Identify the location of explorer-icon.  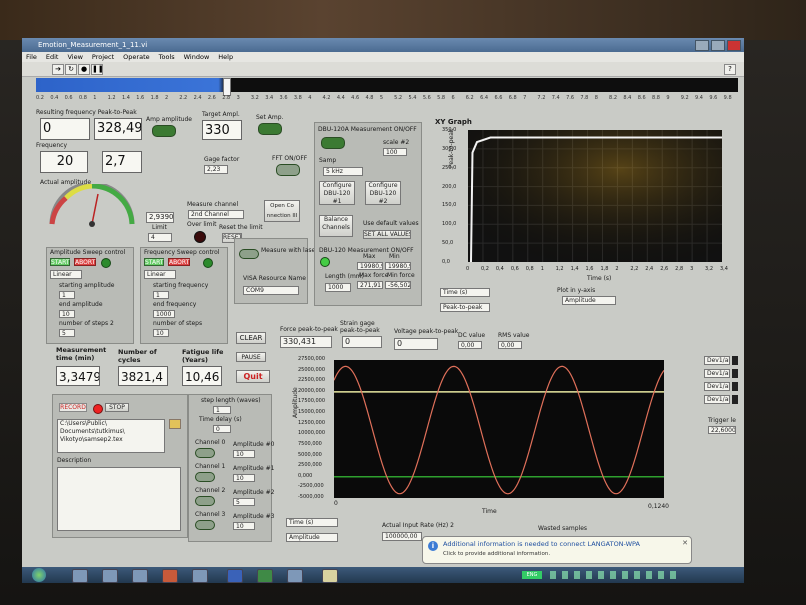
(80, 576).